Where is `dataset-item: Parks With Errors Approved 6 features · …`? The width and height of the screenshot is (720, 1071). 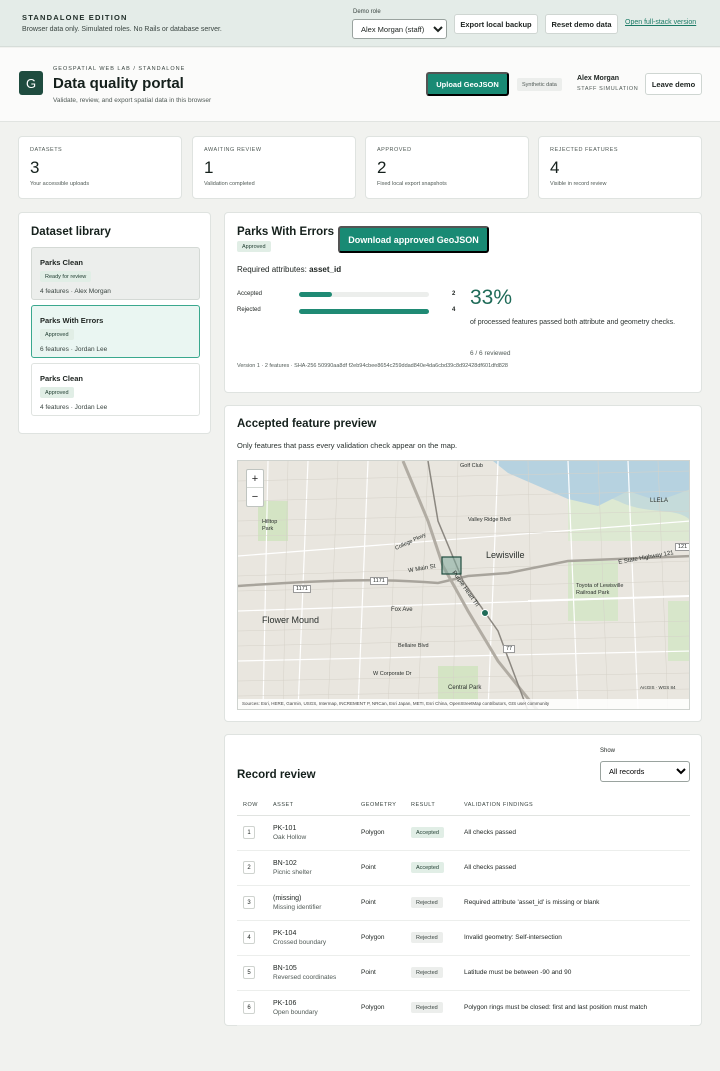
dataset-item: Parks With Errors Approved 6 features · … is located at coordinates (115, 331).